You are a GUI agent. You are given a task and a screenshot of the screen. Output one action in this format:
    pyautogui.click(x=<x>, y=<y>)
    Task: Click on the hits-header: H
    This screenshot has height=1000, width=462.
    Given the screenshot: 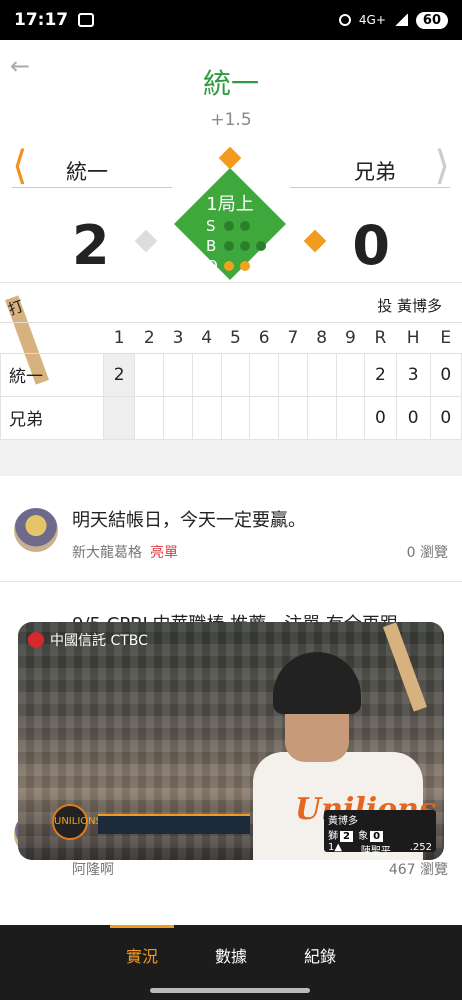 What is the action you would take?
    pyautogui.click(x=413, y=338)
    